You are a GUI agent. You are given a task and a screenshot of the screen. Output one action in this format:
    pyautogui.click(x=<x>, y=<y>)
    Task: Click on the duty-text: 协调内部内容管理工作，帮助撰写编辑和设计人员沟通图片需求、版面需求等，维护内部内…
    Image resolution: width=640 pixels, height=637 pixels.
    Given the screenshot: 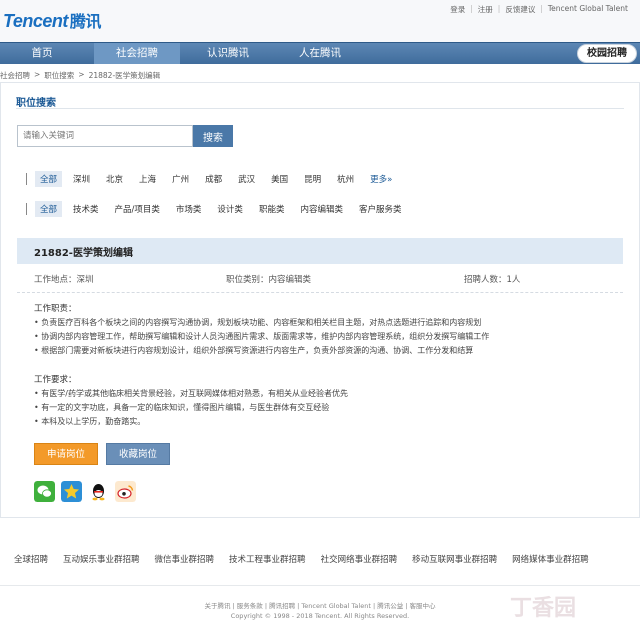 What is the action you would take?
    pyautogui.click(x=265, y=336)
    